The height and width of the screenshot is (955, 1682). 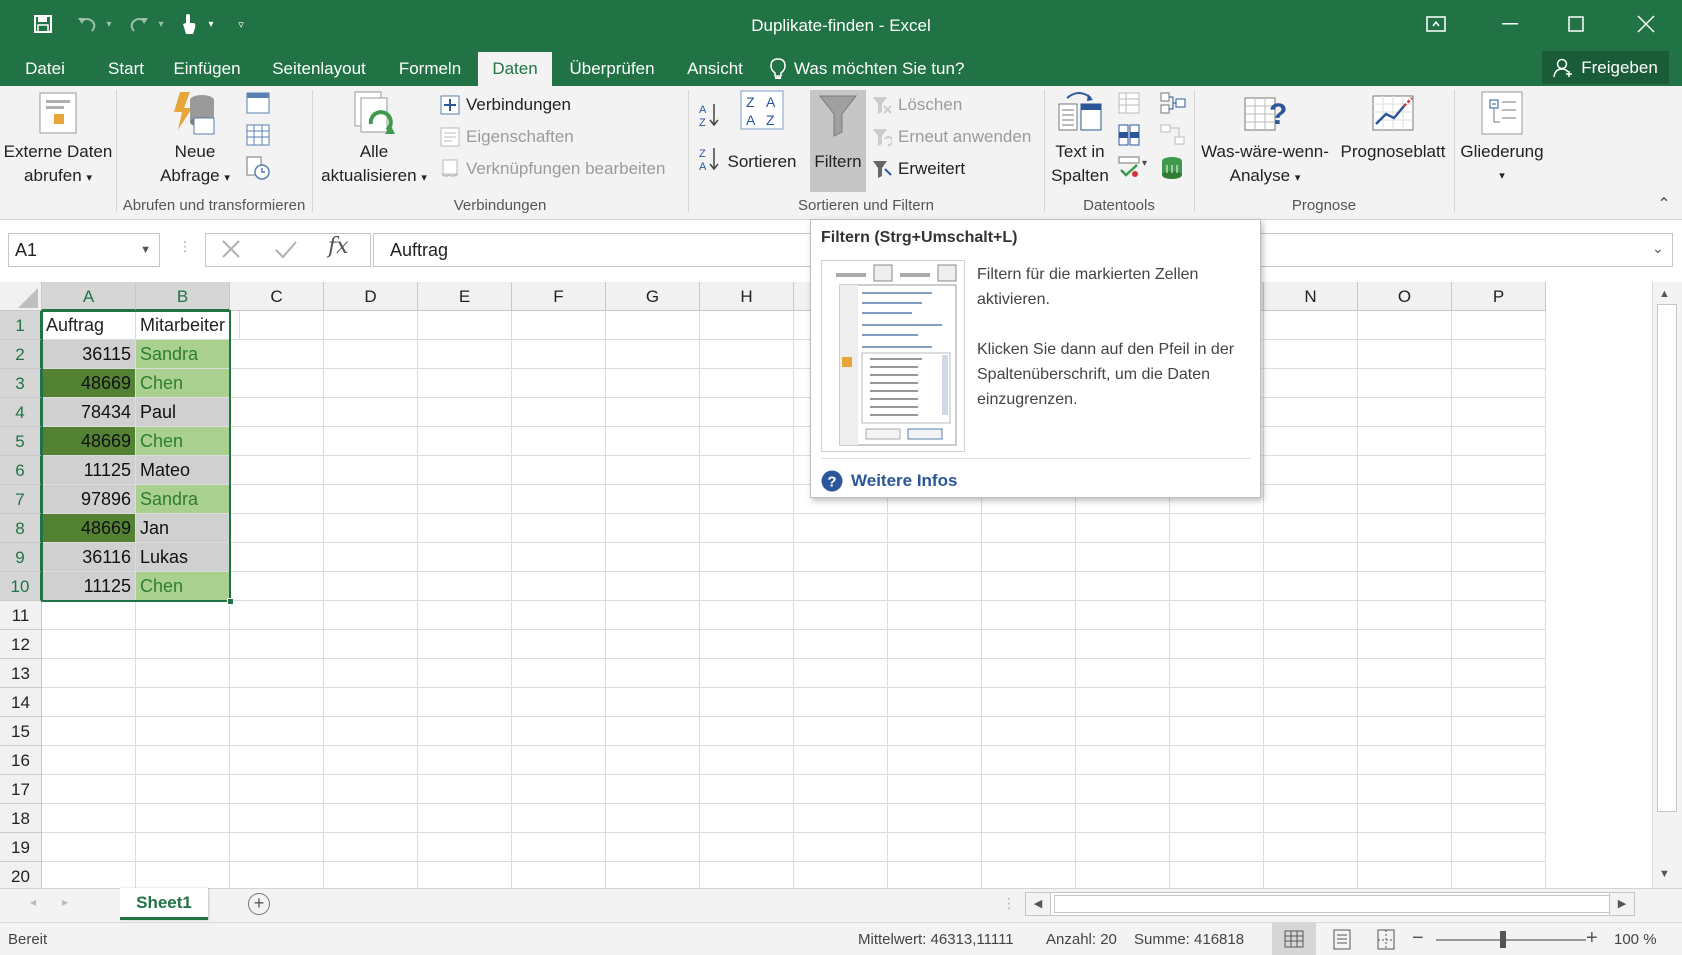 What do you see at coordinates (1418, 938) in the screenshot?
I see `zoom-out-icon: −` at bounding box center [1418, 938].